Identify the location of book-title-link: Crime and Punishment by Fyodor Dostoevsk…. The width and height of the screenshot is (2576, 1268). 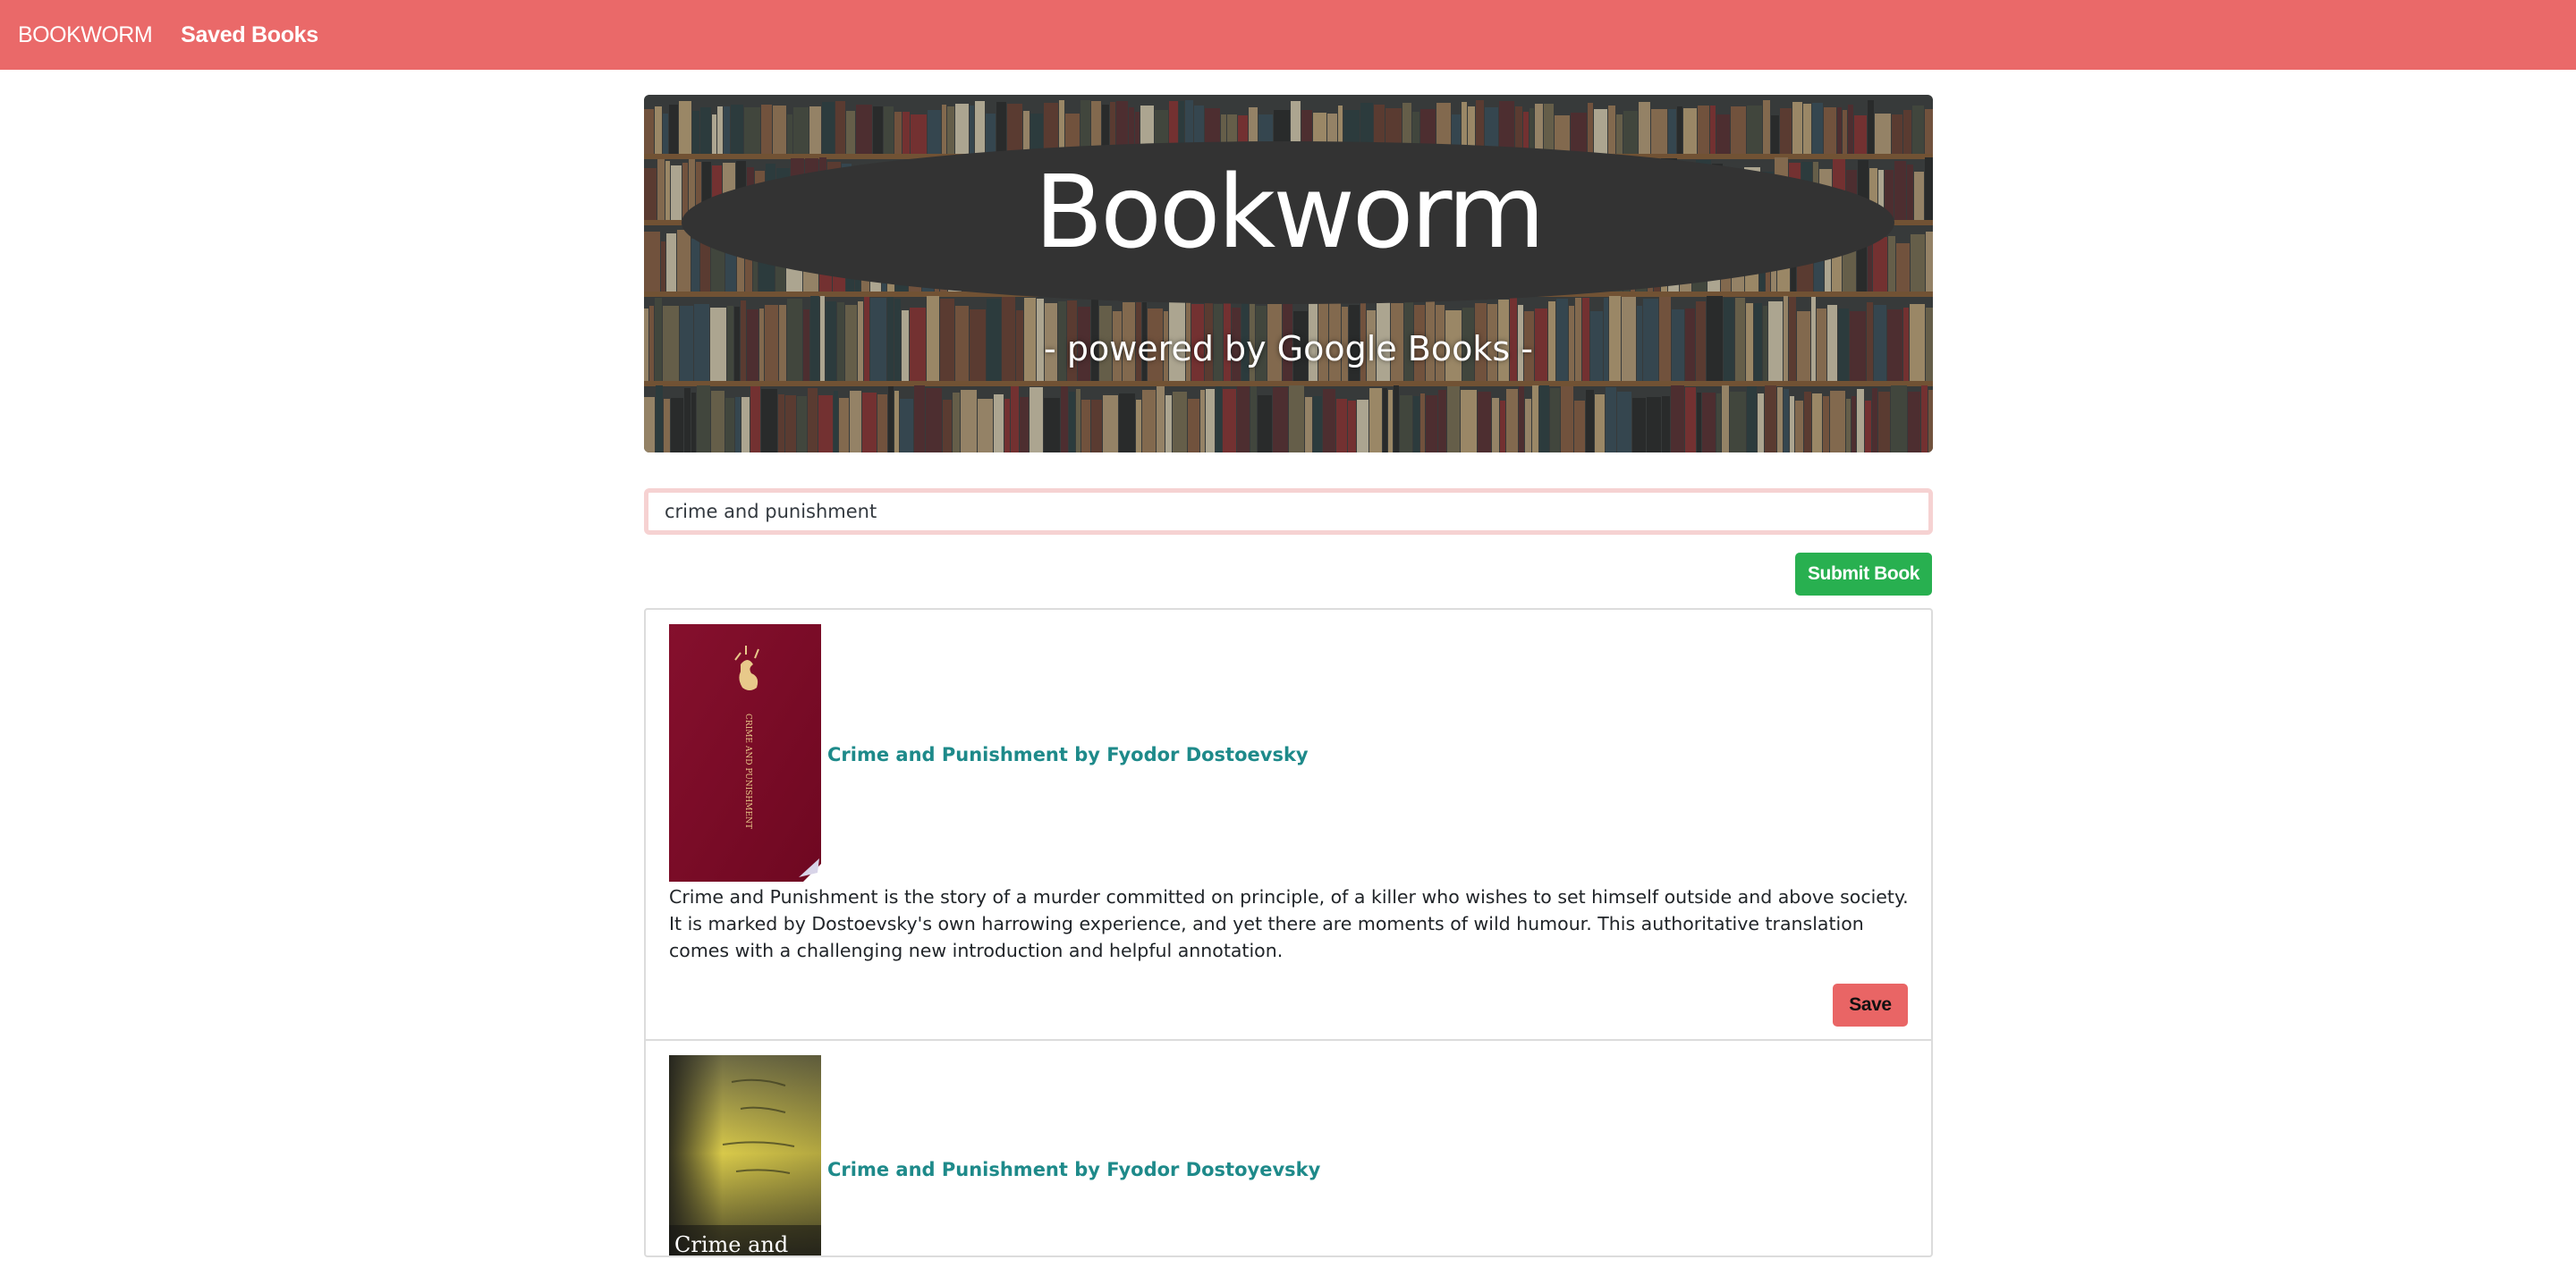
(1068, 754).